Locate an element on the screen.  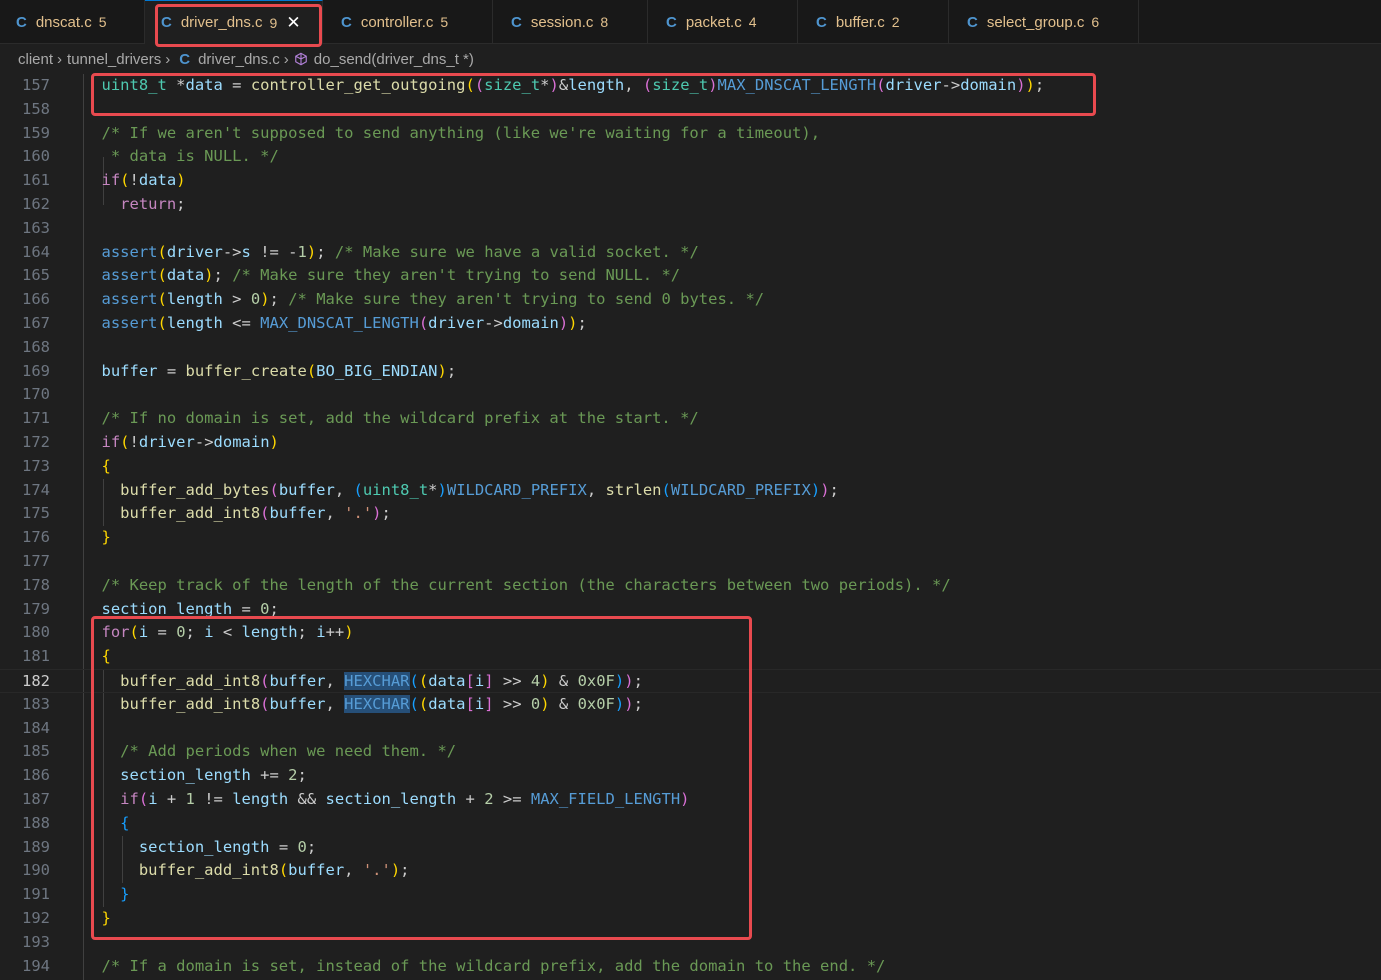
code-line: 162 return; is located at coordinates (104, 204).